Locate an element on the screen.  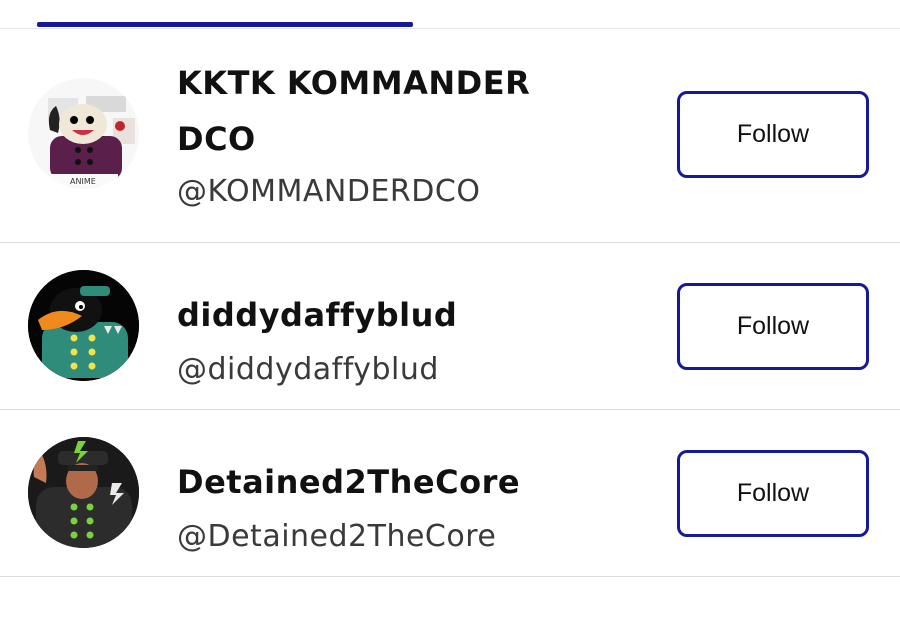
display-name: Detained2TheCore is located at coordinates (349, 482).